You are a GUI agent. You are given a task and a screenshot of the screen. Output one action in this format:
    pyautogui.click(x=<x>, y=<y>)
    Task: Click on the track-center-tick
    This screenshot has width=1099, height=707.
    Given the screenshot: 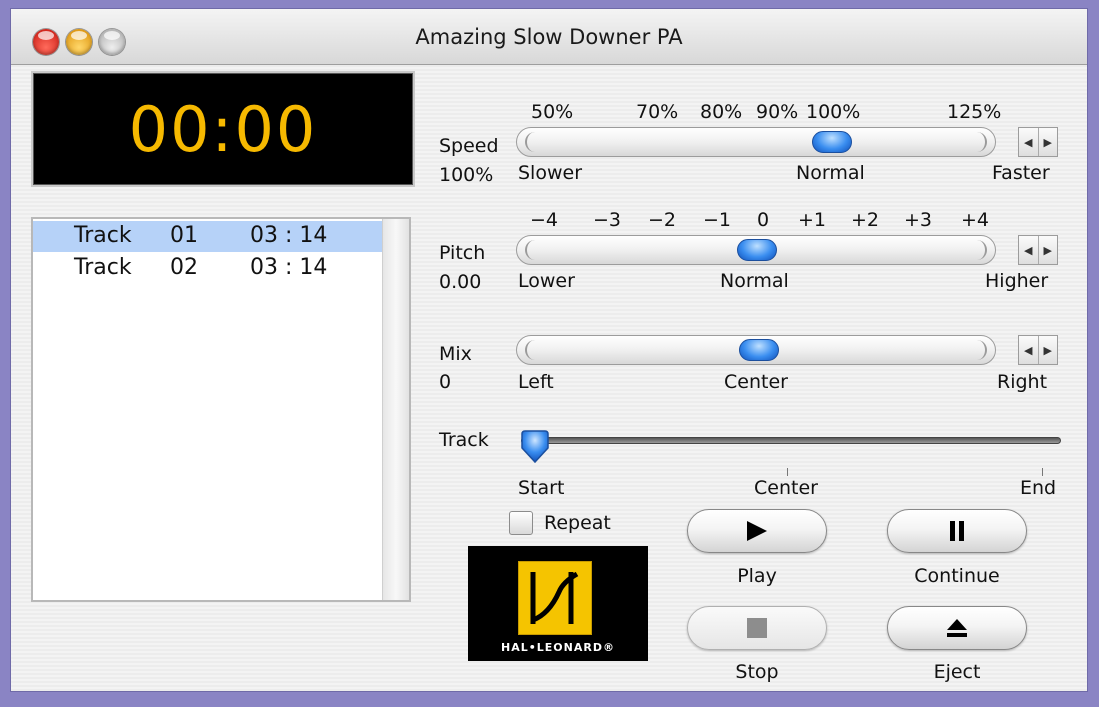 What is the action you would take?
    pyautogui.click(x=787, y=472)
    